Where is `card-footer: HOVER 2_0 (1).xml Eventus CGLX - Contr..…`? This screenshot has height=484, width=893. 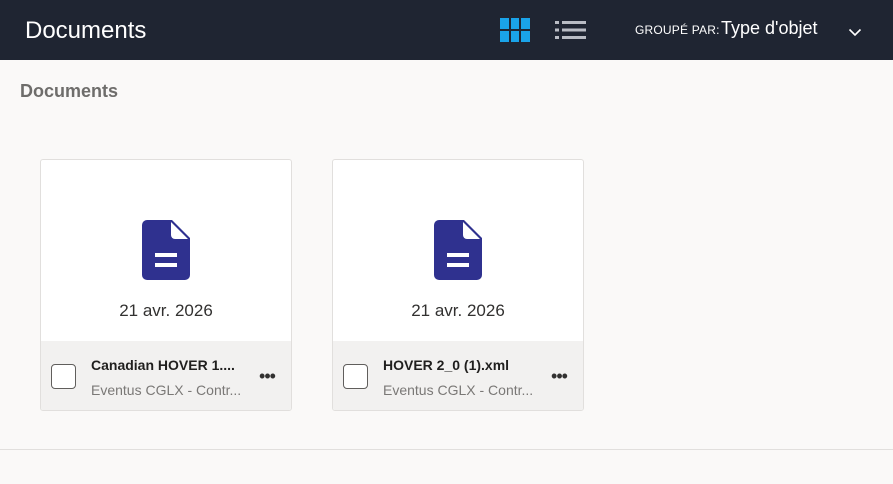 card-footer: HOVER 2_0 (1).xml Eventus CGLX - Contr..… is located at coordinates (458, 375).